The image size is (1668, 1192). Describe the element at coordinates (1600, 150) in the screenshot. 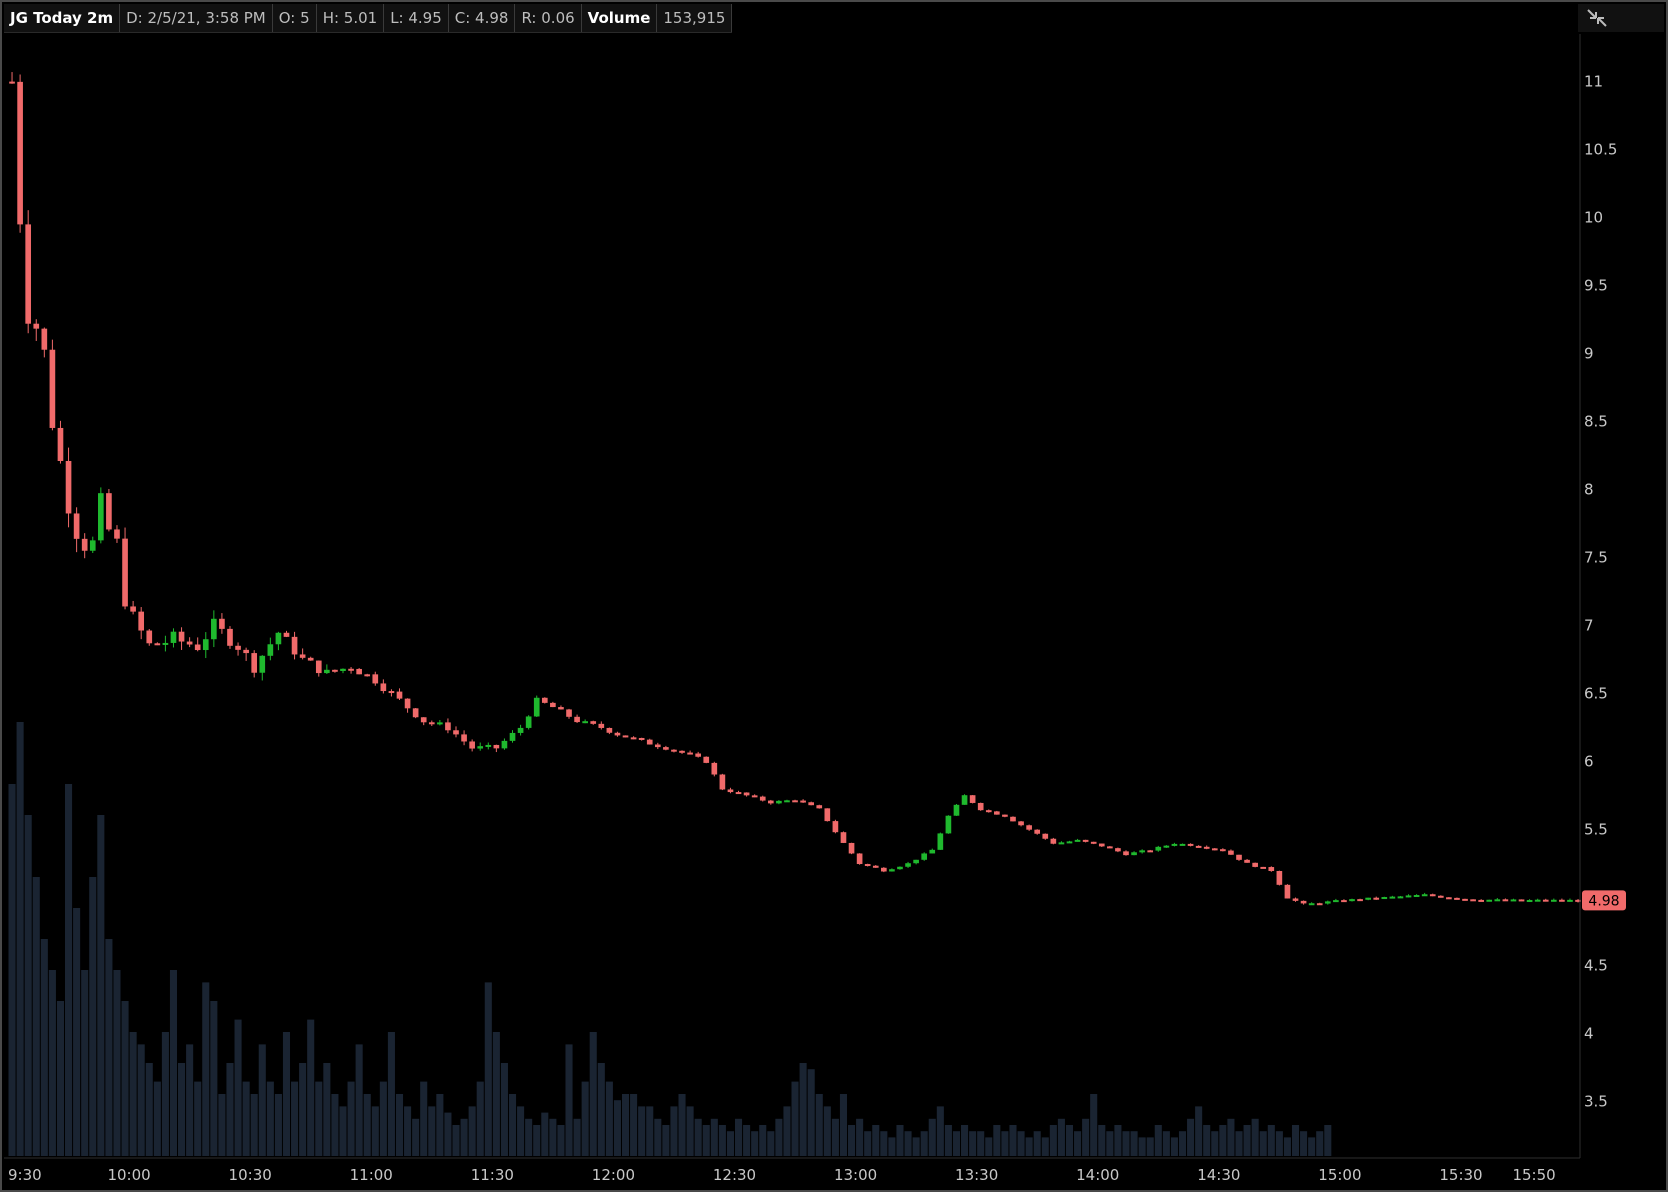

I see `y-tick-label: 10.5` at that location.